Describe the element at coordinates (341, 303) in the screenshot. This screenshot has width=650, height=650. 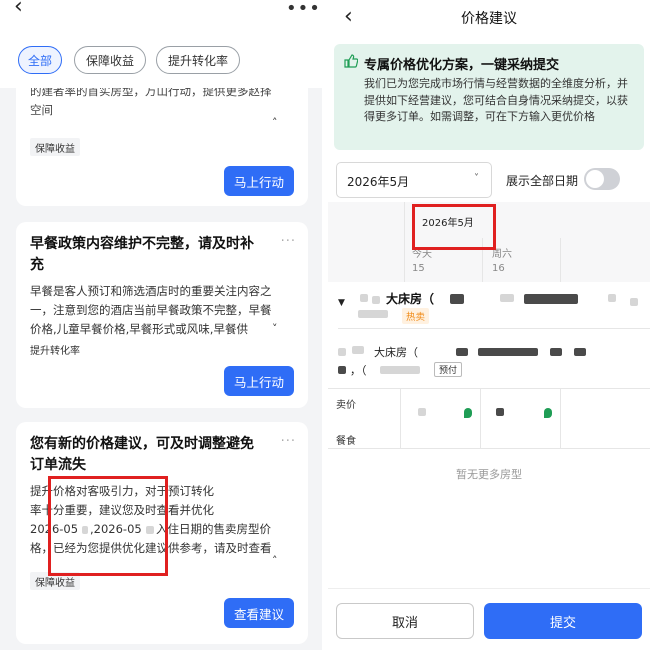
I see `caret-down-icon: ▼` at that location.